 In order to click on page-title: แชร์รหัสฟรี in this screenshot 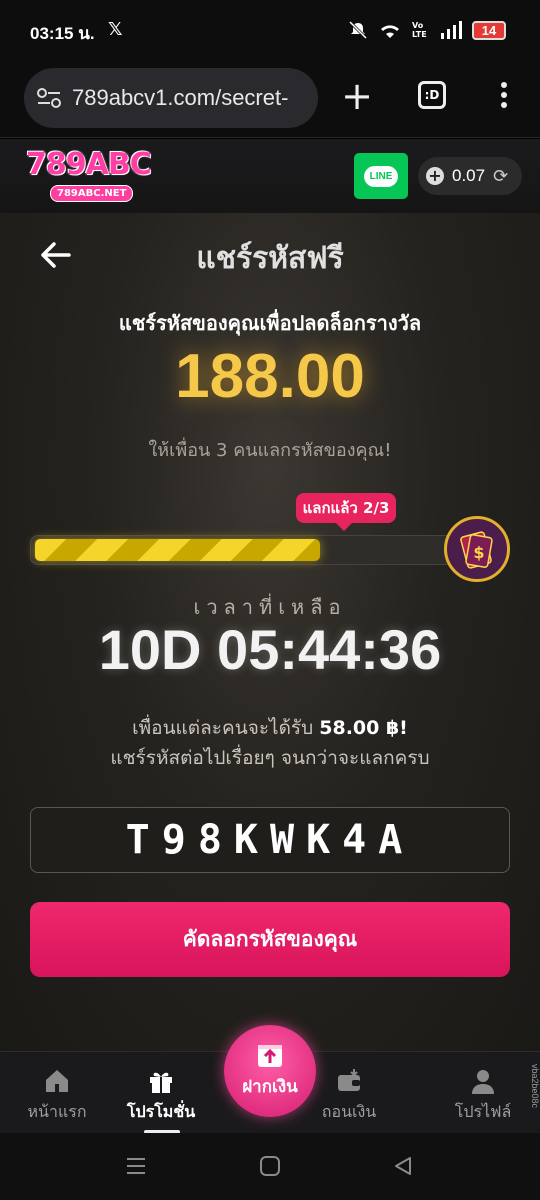, I will do `click(270, 258)`.